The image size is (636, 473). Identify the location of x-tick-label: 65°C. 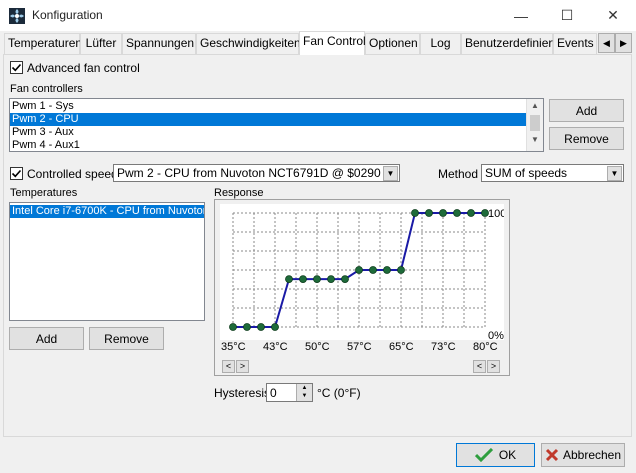
(401, 347).